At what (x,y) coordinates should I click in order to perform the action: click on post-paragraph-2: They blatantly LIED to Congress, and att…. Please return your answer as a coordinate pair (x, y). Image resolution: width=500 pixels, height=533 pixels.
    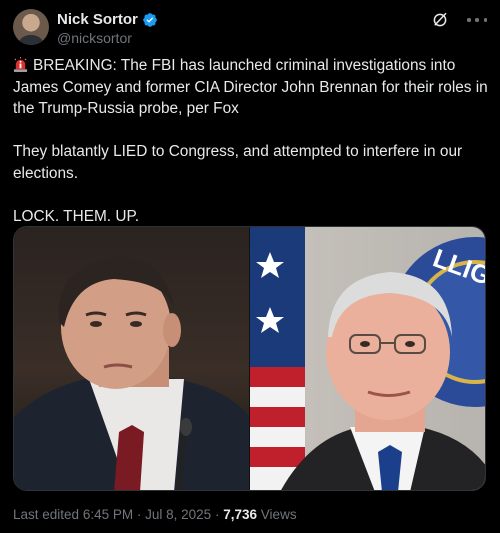
    Looking at the image, I should click on (251, 162).